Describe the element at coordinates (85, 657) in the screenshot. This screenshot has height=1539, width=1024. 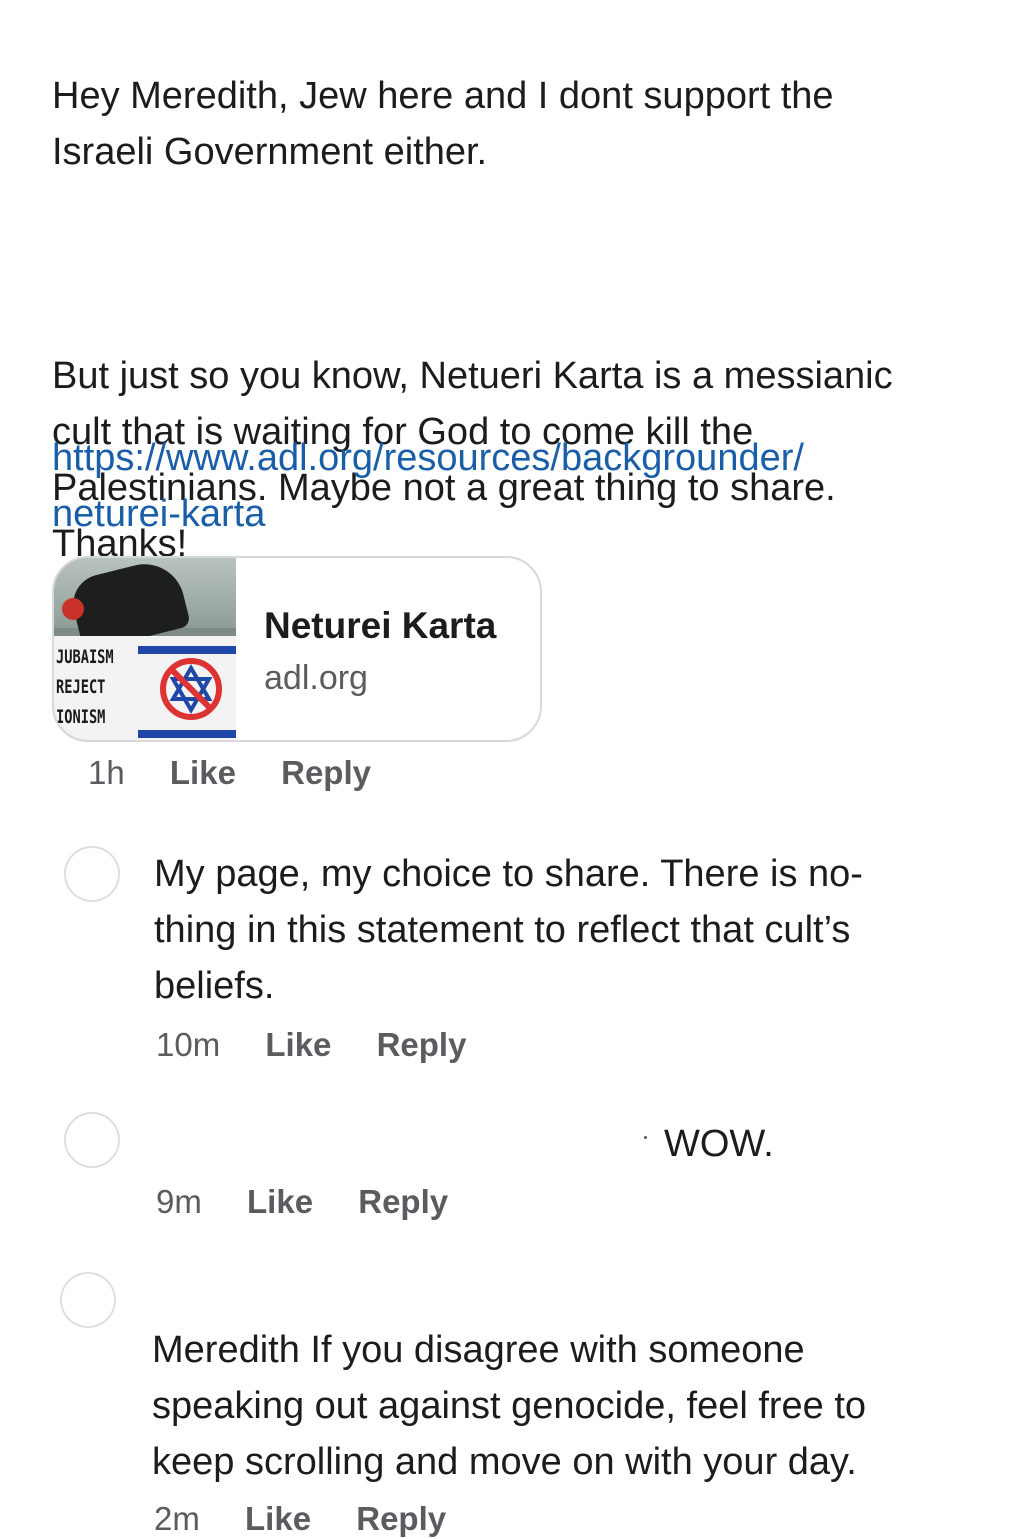
I see `banner-text-line-1: JUBAISM` at that location.